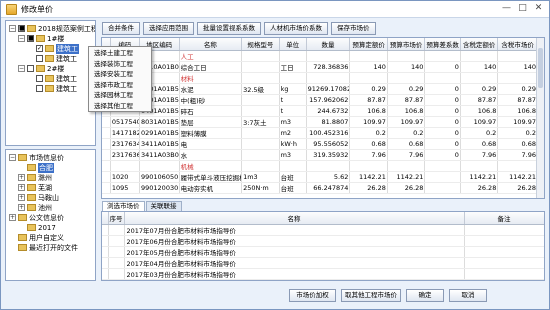 The image size is (550, 310). Describe the element at coordinates (328, 133) in the screenshot. I see `table-cell: 100.452316` at that location.